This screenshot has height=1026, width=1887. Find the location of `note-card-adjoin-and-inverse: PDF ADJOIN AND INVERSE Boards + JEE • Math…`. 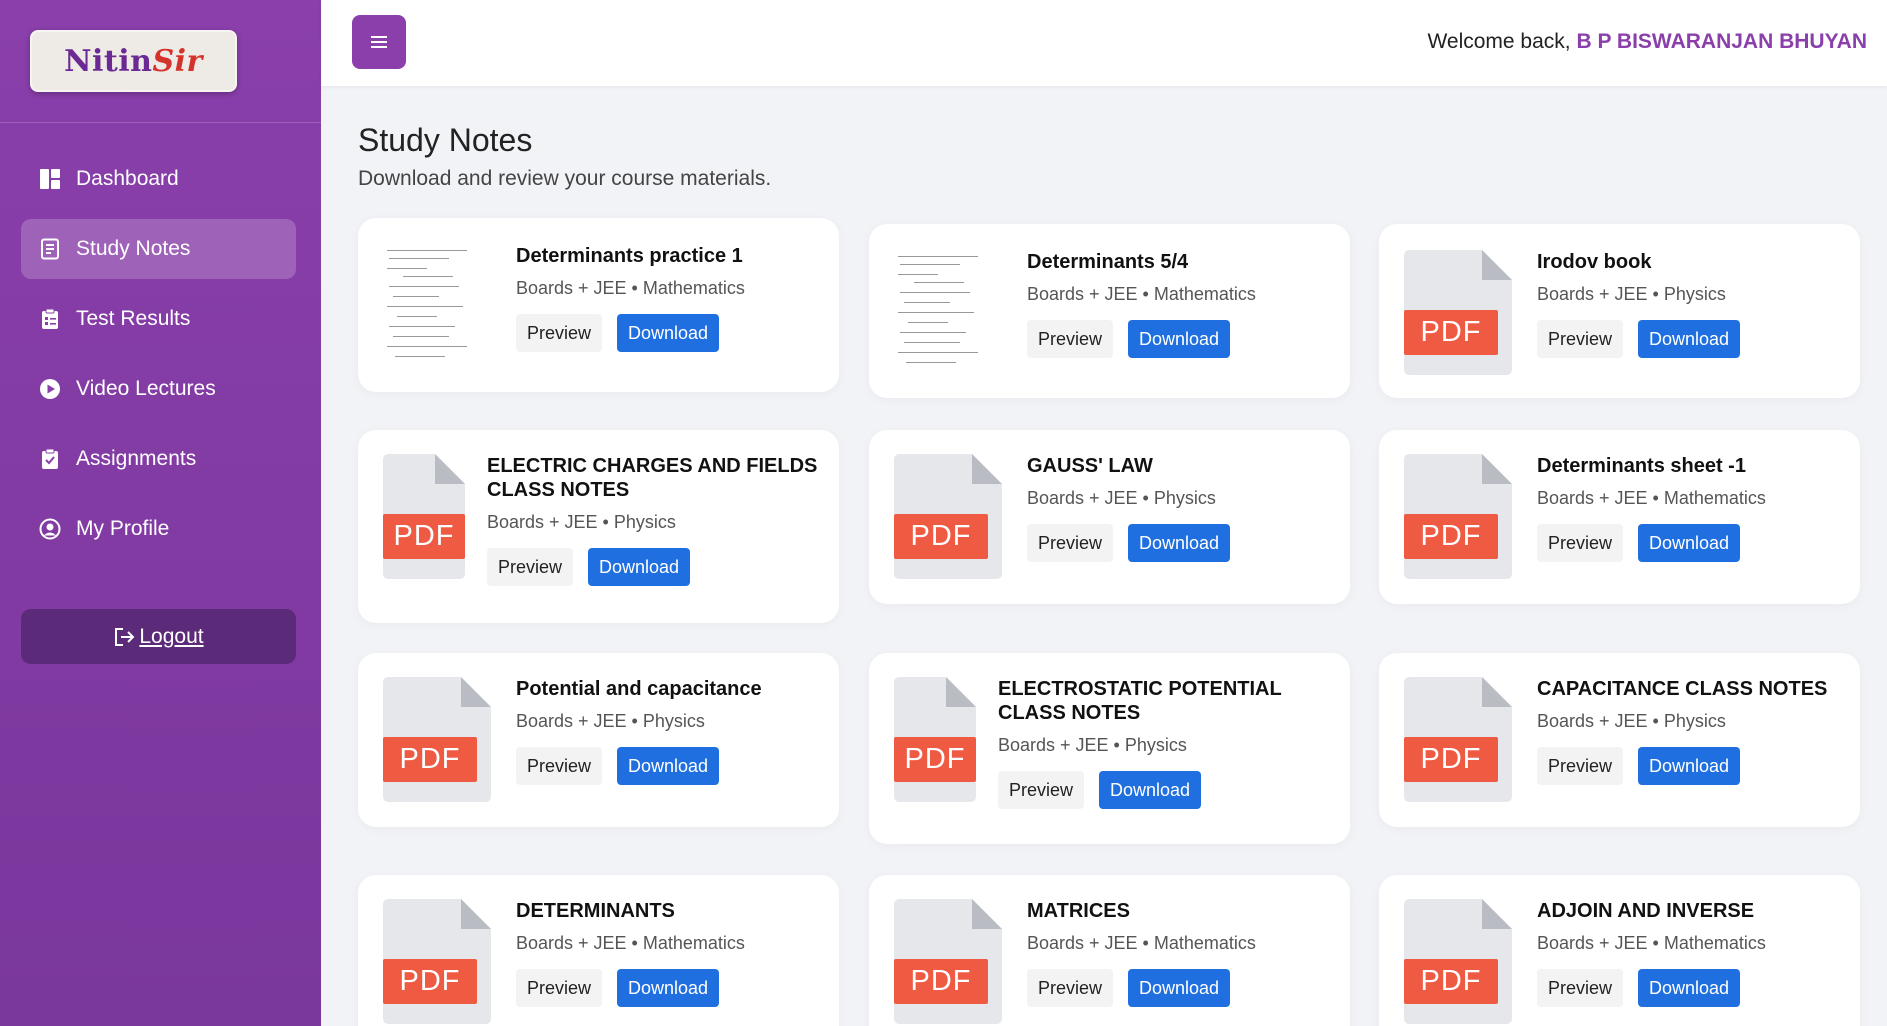

note-card-adjoin-and-inverse: PDF ADJOIN AND INVERSE Boards + JEE • Math… is located at coordinates (1619, 950).